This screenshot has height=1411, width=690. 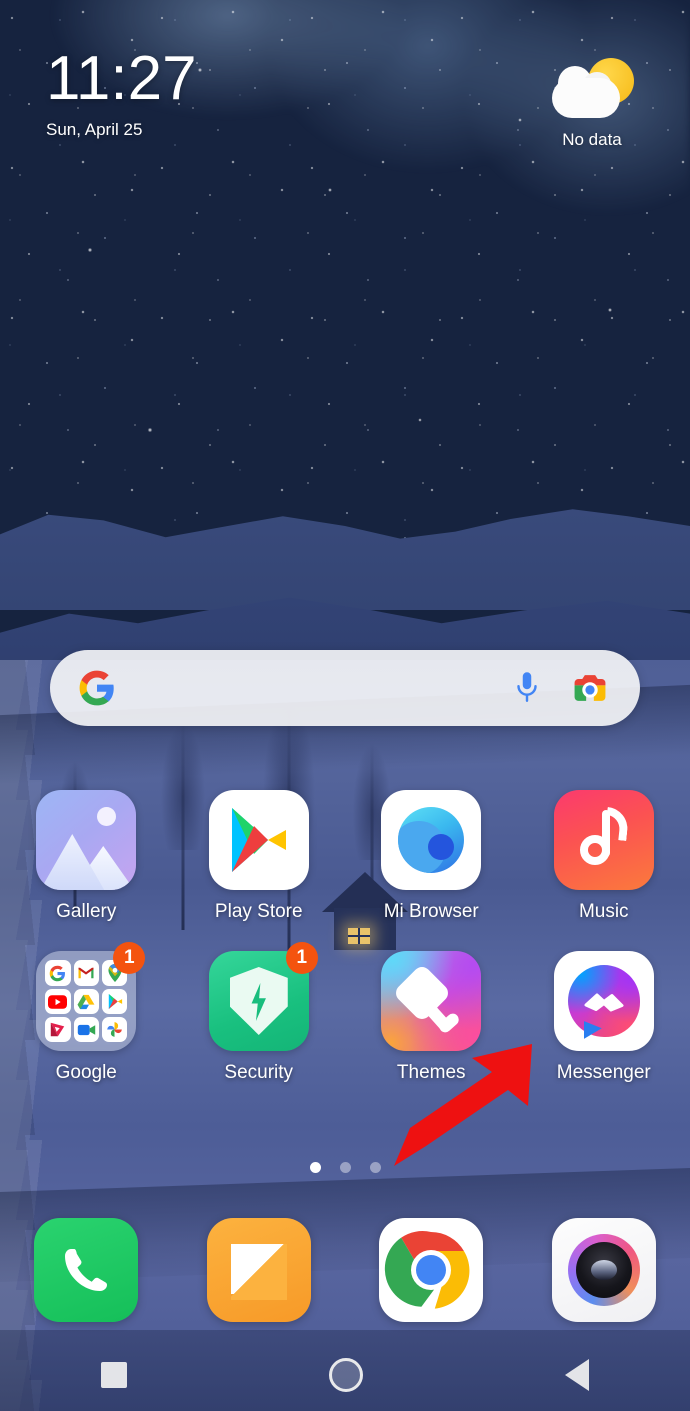 I want to click on app-label: Messenger, so click(x=603, y=1072).